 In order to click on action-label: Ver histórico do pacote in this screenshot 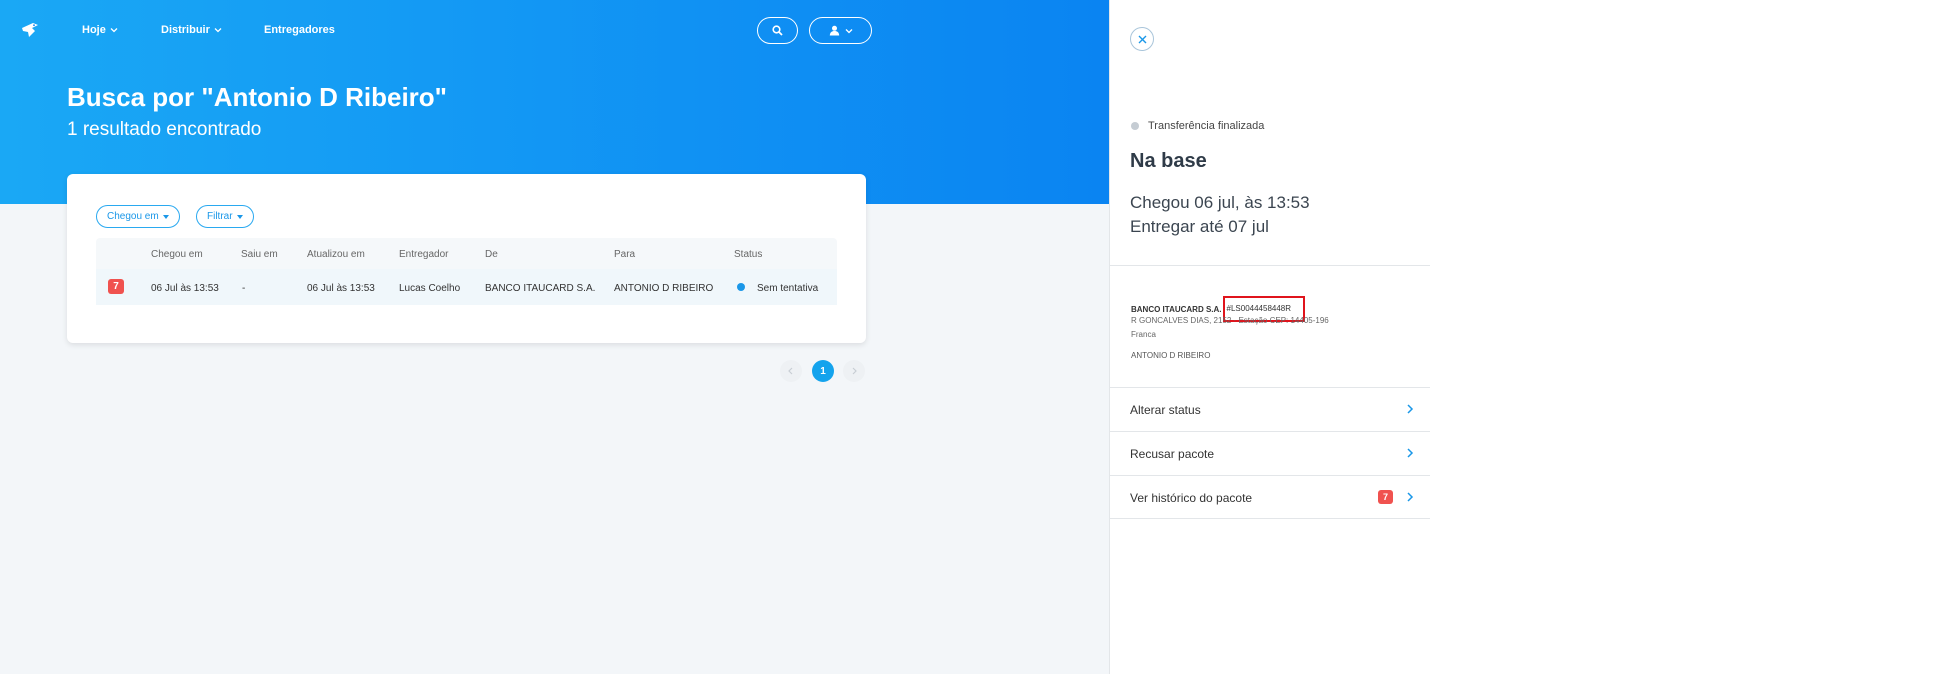, I will do `click(1191, 498)`.